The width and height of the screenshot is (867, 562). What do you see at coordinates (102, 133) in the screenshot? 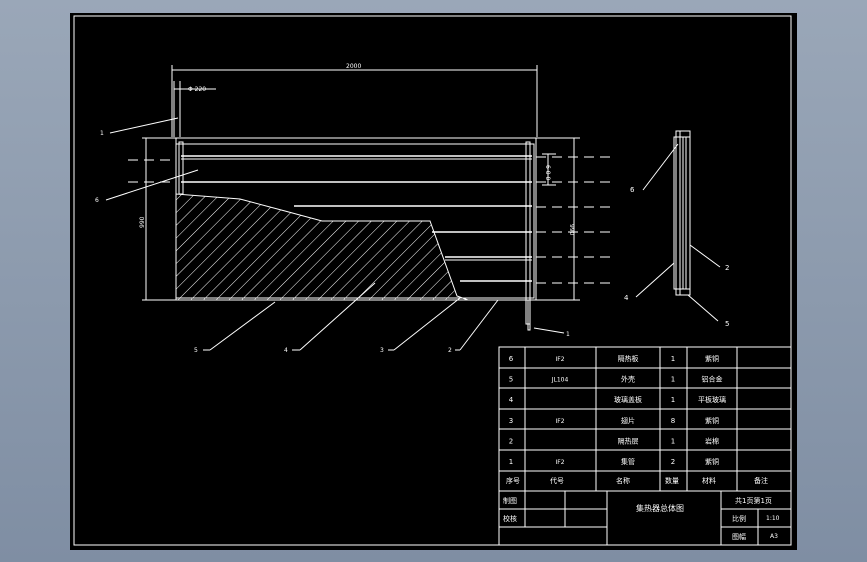
I see `callout-1-top: 1` at bounding box center [102, 133].